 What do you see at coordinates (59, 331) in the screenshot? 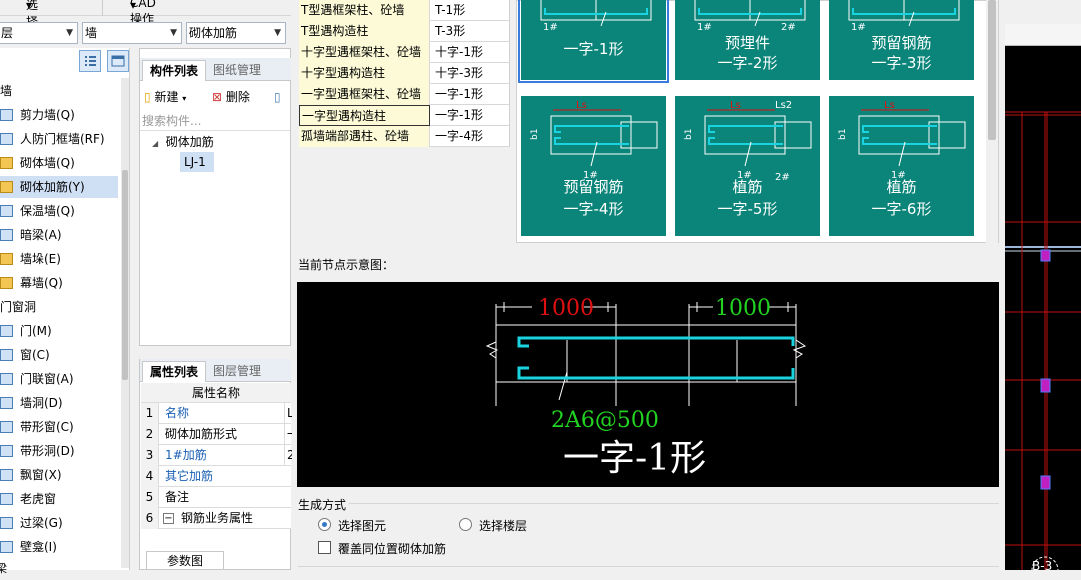
I see `nav-item-door-0: 门(M)` at bounding box center [59, 331].